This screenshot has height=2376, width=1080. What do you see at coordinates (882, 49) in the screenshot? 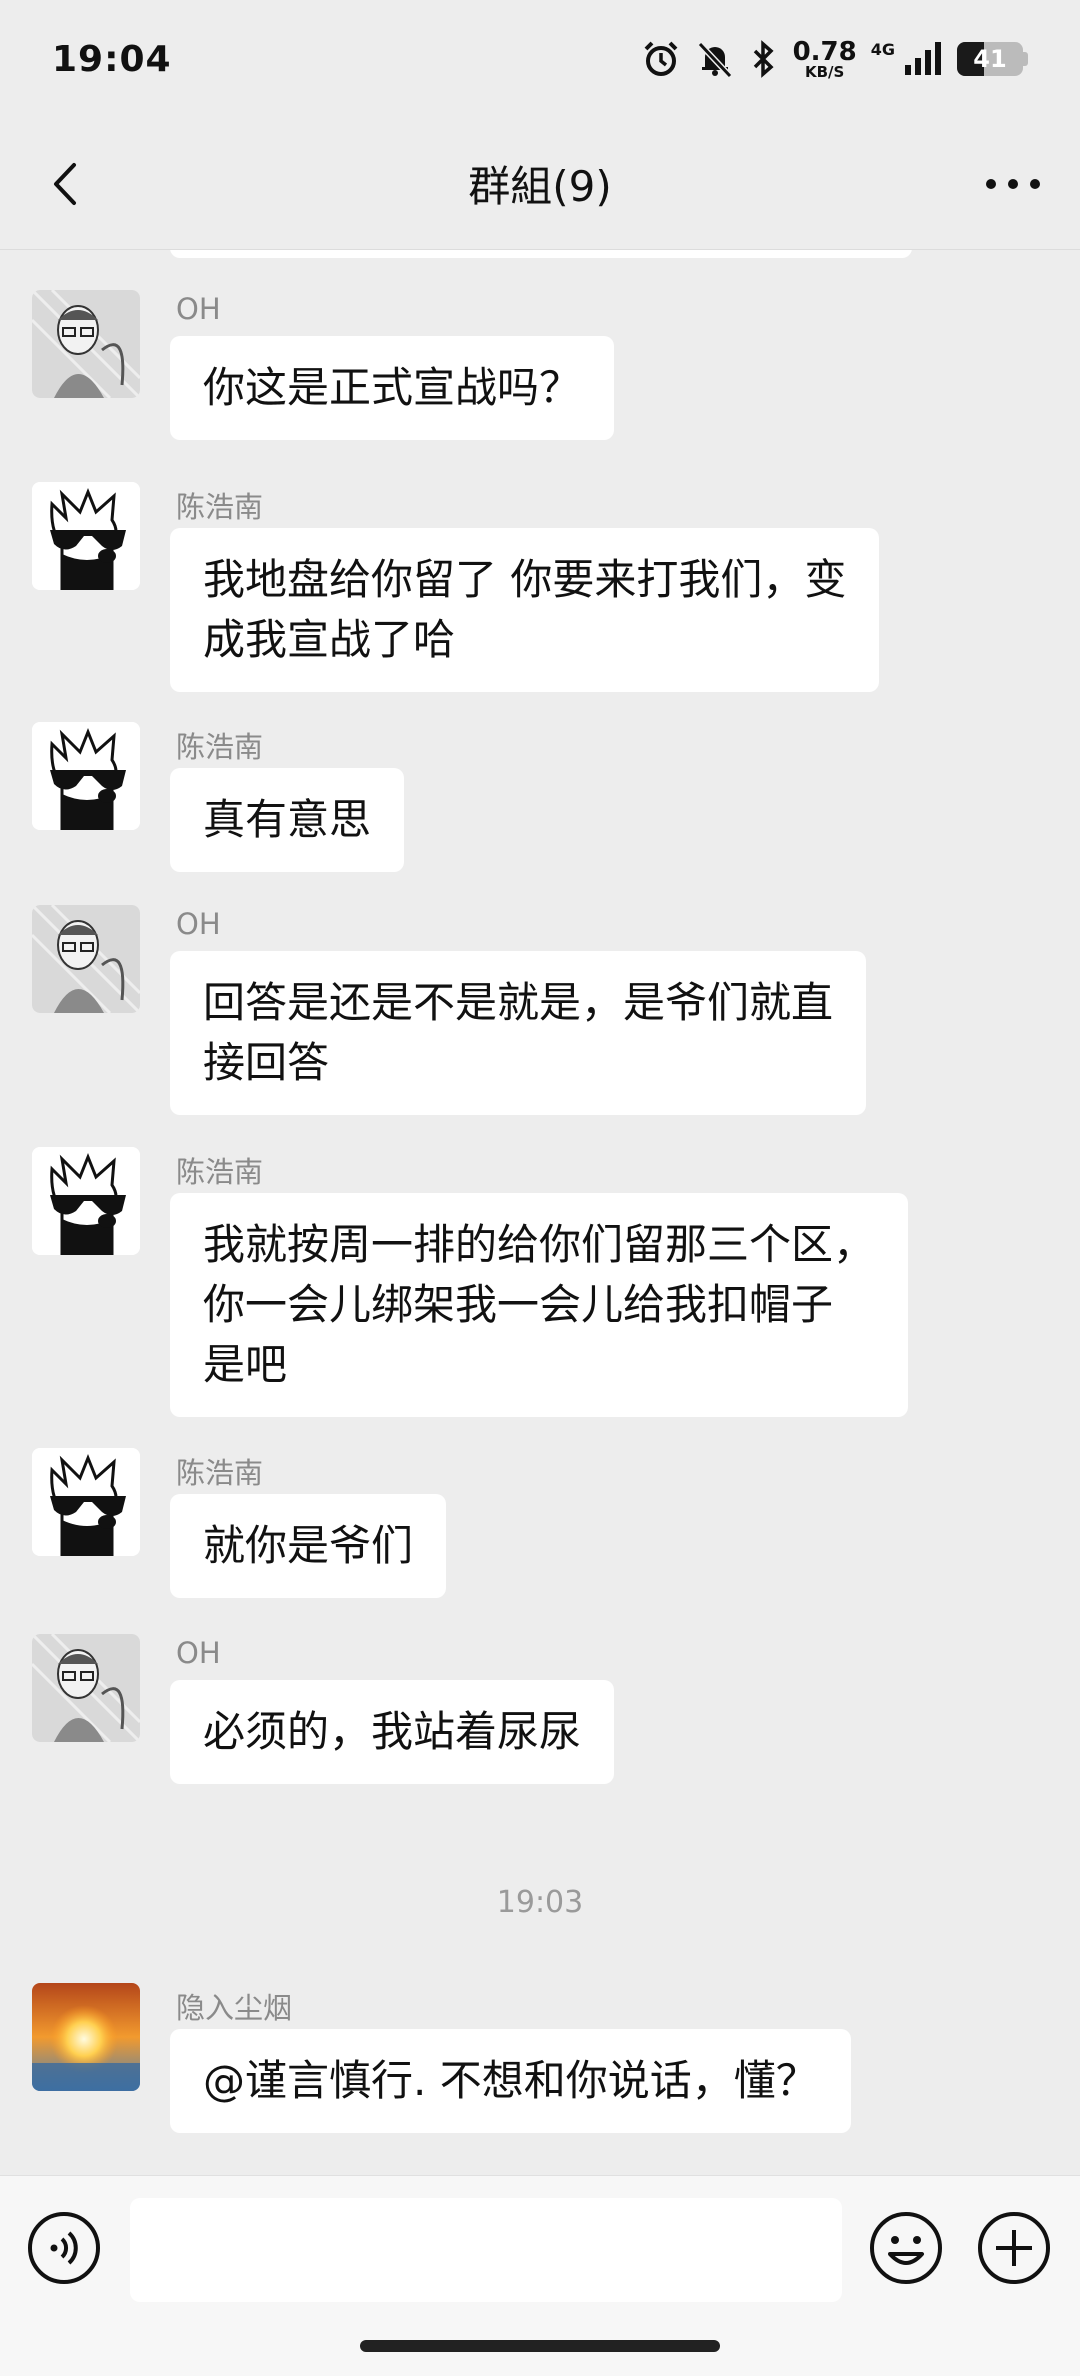
I see `network-type: 4G` at bounding box center [882, 49].